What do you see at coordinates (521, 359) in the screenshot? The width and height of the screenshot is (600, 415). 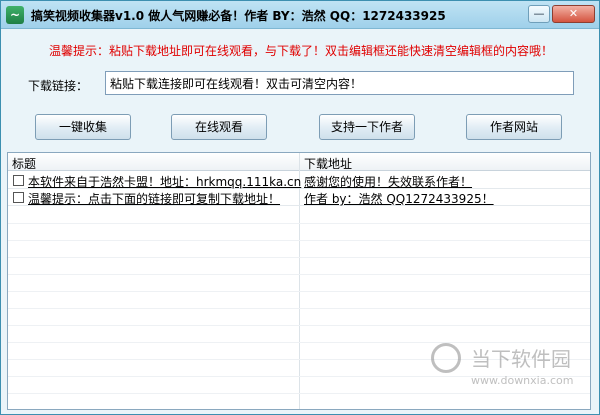 I see `watermark-name: 当下软件园` at bounding box center [521, 359].